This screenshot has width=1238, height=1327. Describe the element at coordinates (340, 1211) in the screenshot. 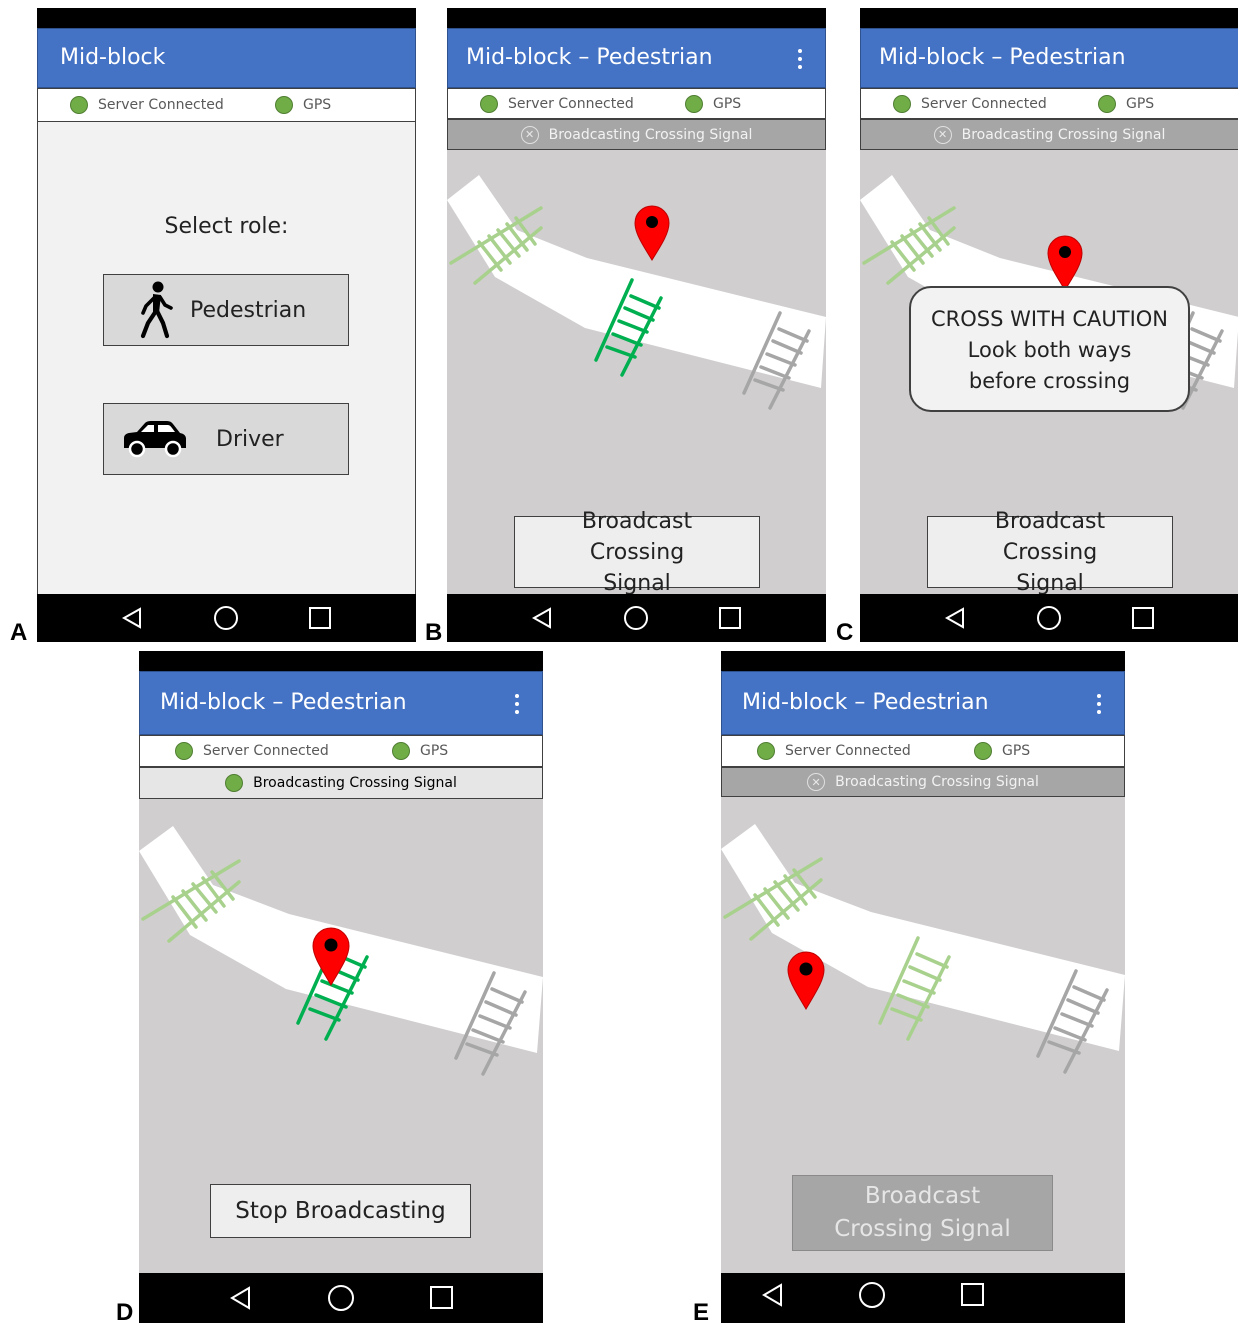

I see `stop-broadcasting-button: Stop Broadcasting` at that location.